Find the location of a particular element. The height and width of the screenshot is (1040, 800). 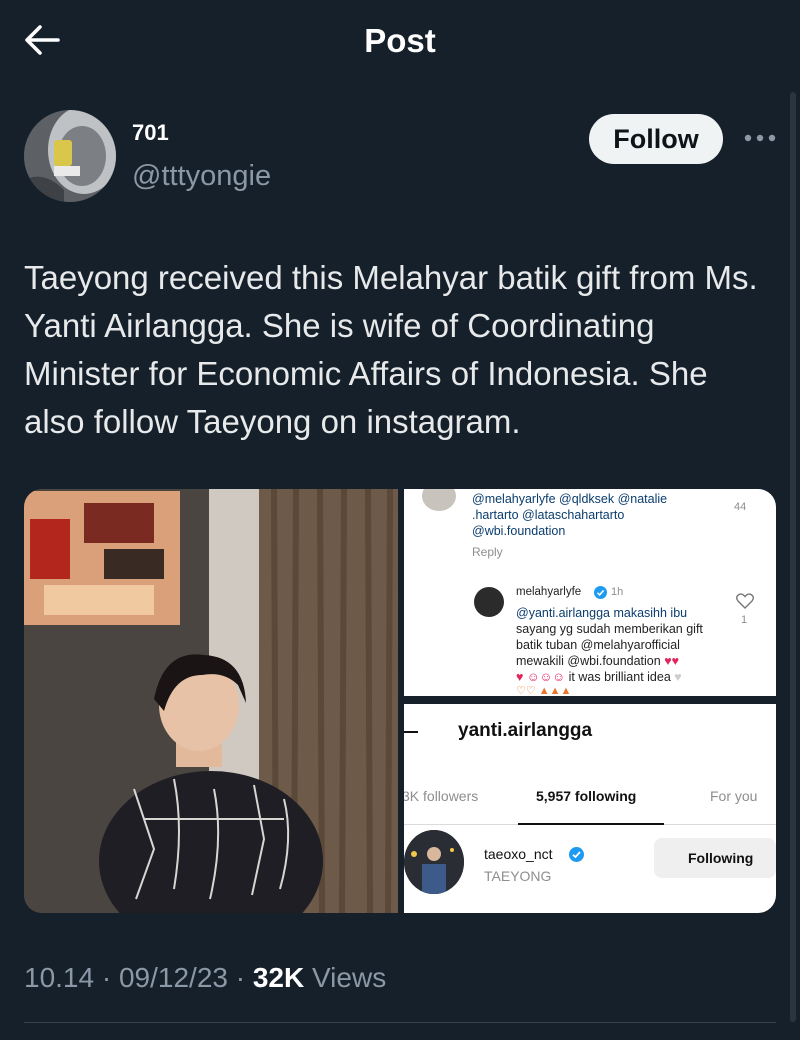

divider is located at coordinates (400, 1022).